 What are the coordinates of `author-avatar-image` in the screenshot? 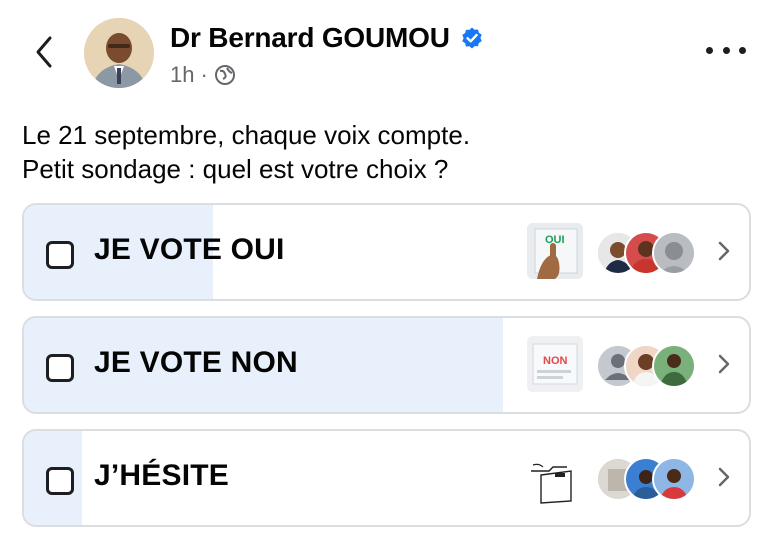 It's located at (119, 53).